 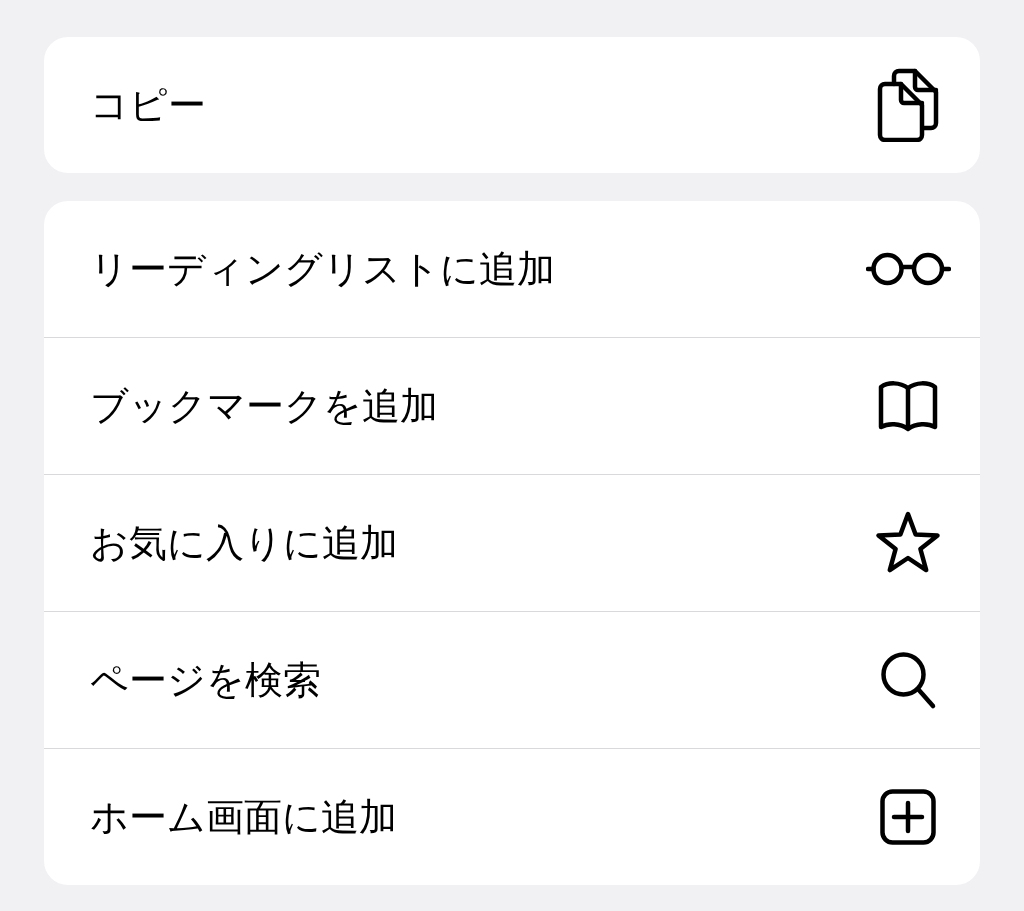 I want to click on menu-item: リーディングリストに追加, so click(x=512, y=269).